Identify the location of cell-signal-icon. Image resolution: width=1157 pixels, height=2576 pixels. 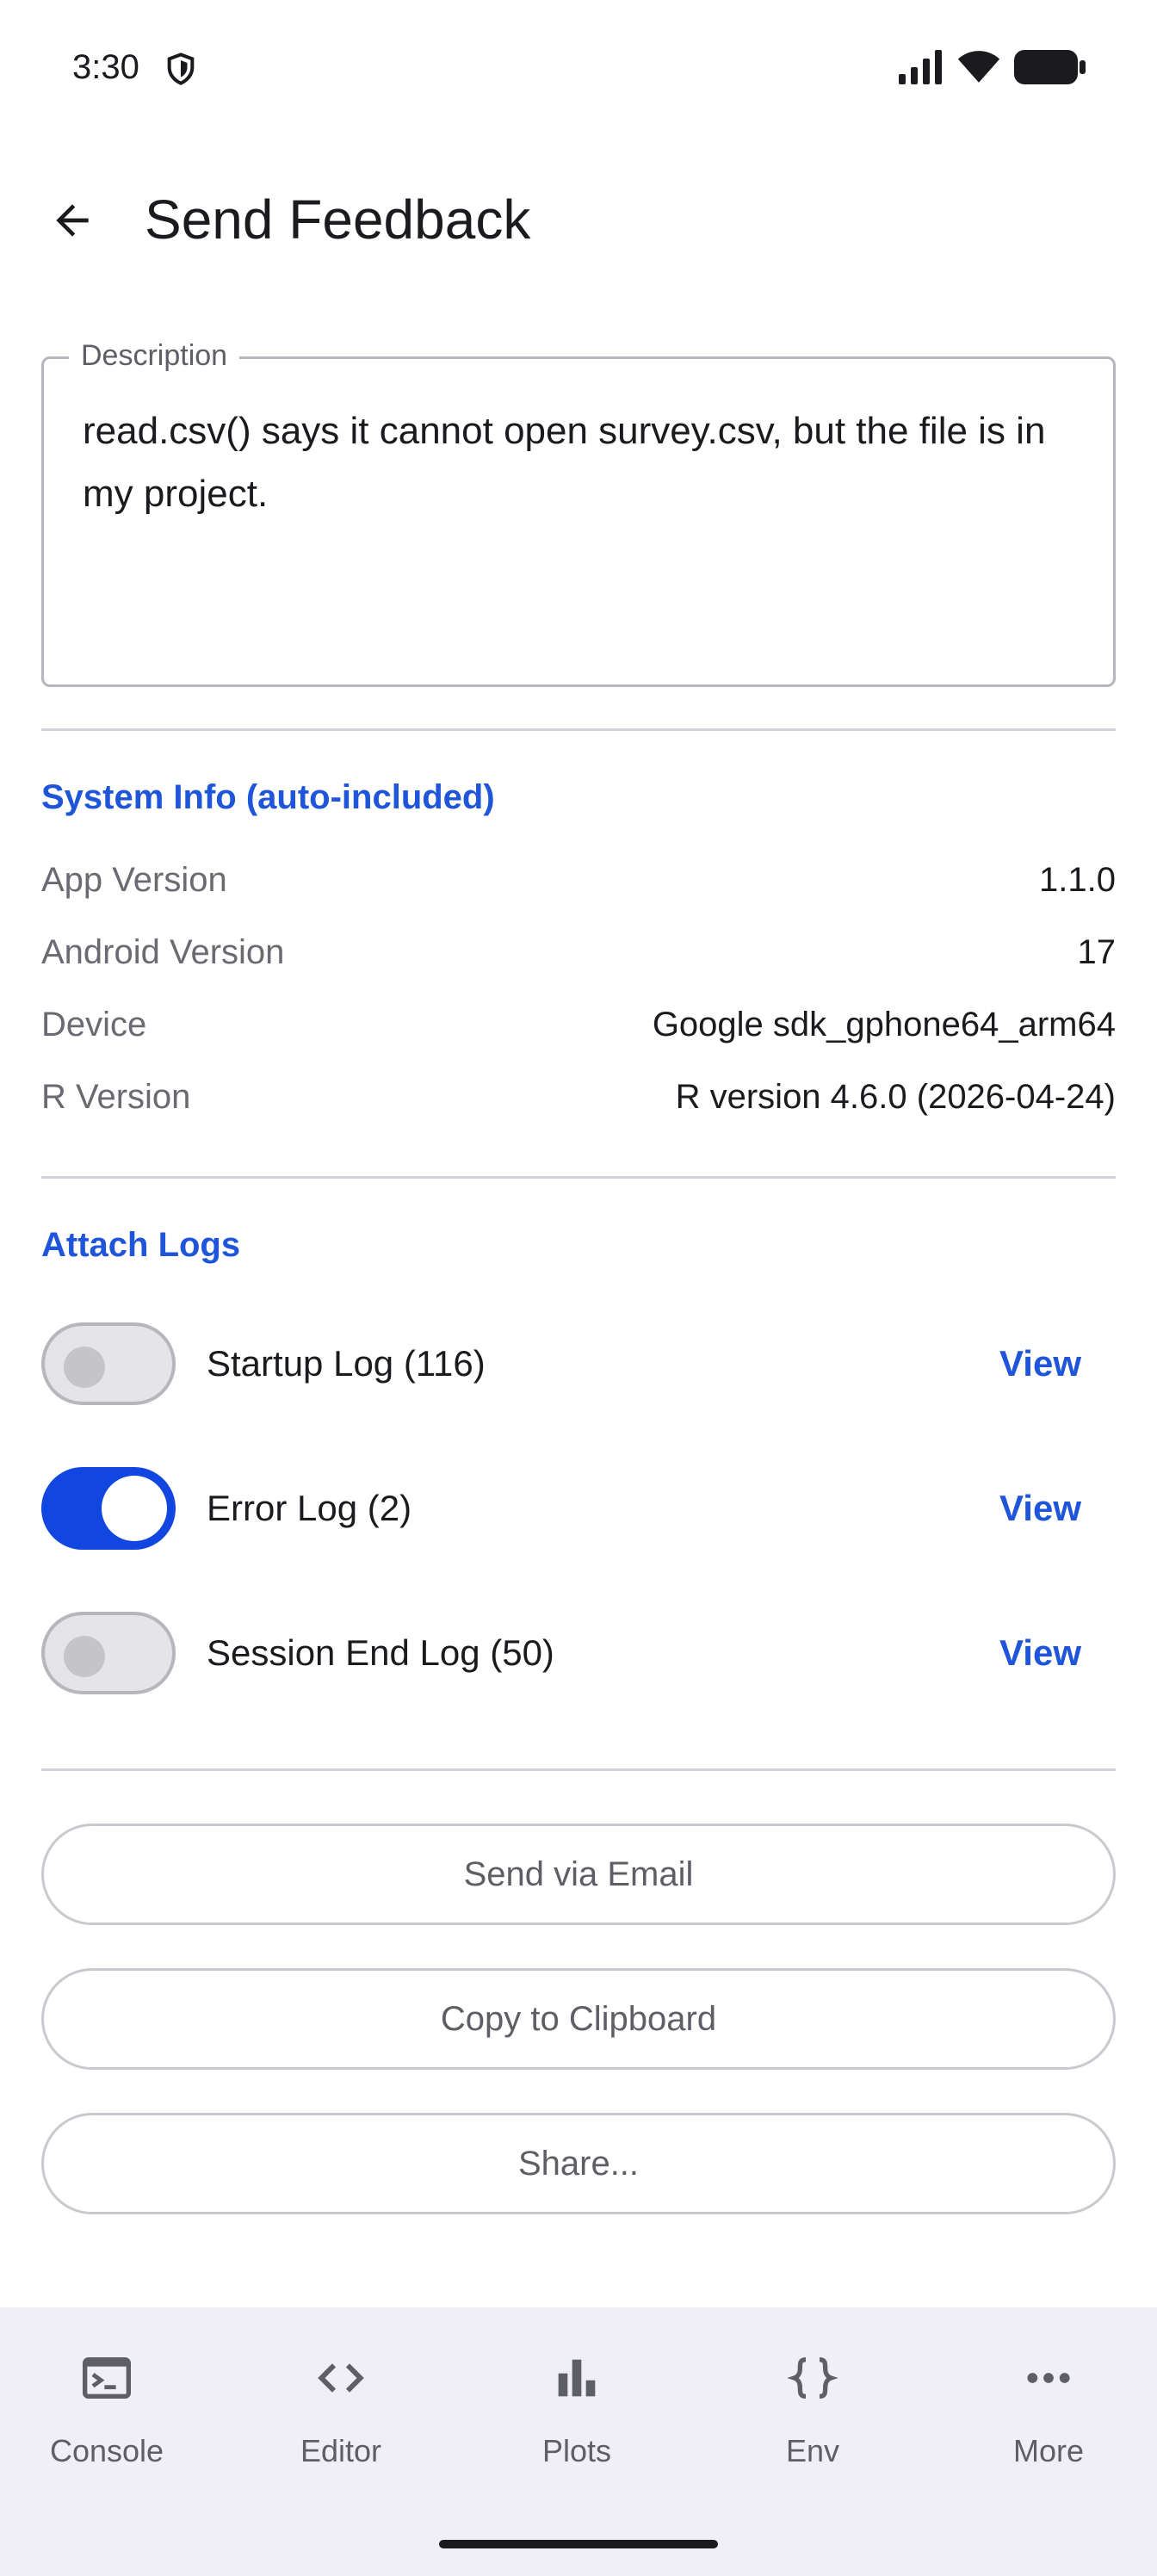
(920, 67).